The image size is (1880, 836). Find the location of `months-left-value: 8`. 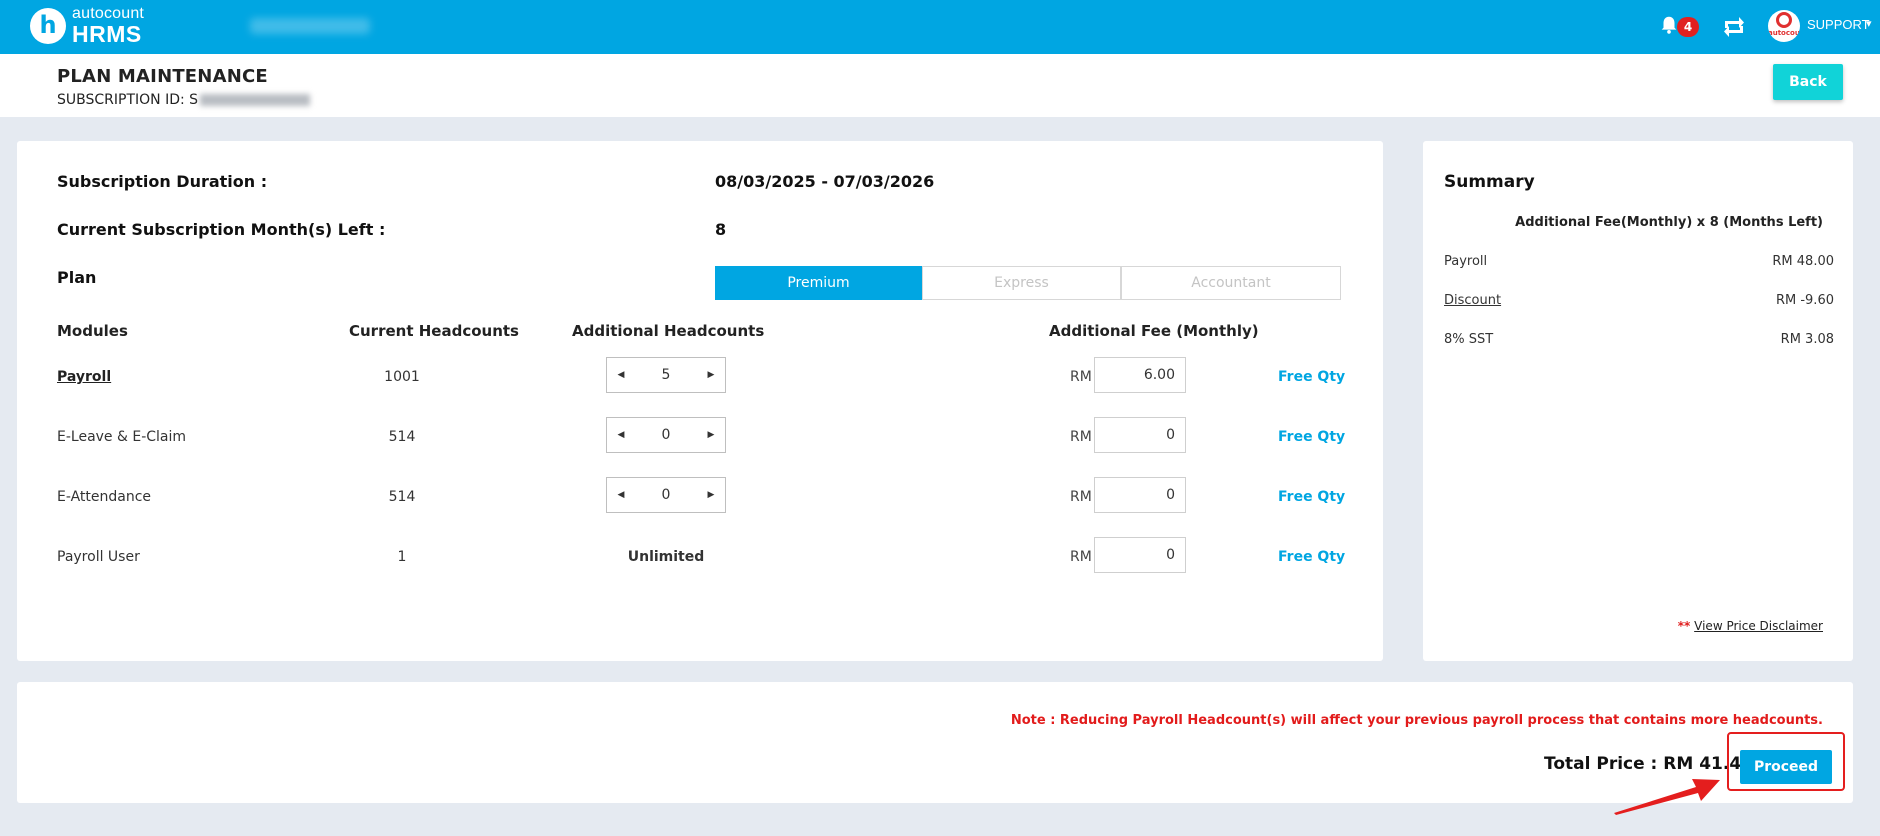

months-left-value: 8 is located at coordinates (721, 229).